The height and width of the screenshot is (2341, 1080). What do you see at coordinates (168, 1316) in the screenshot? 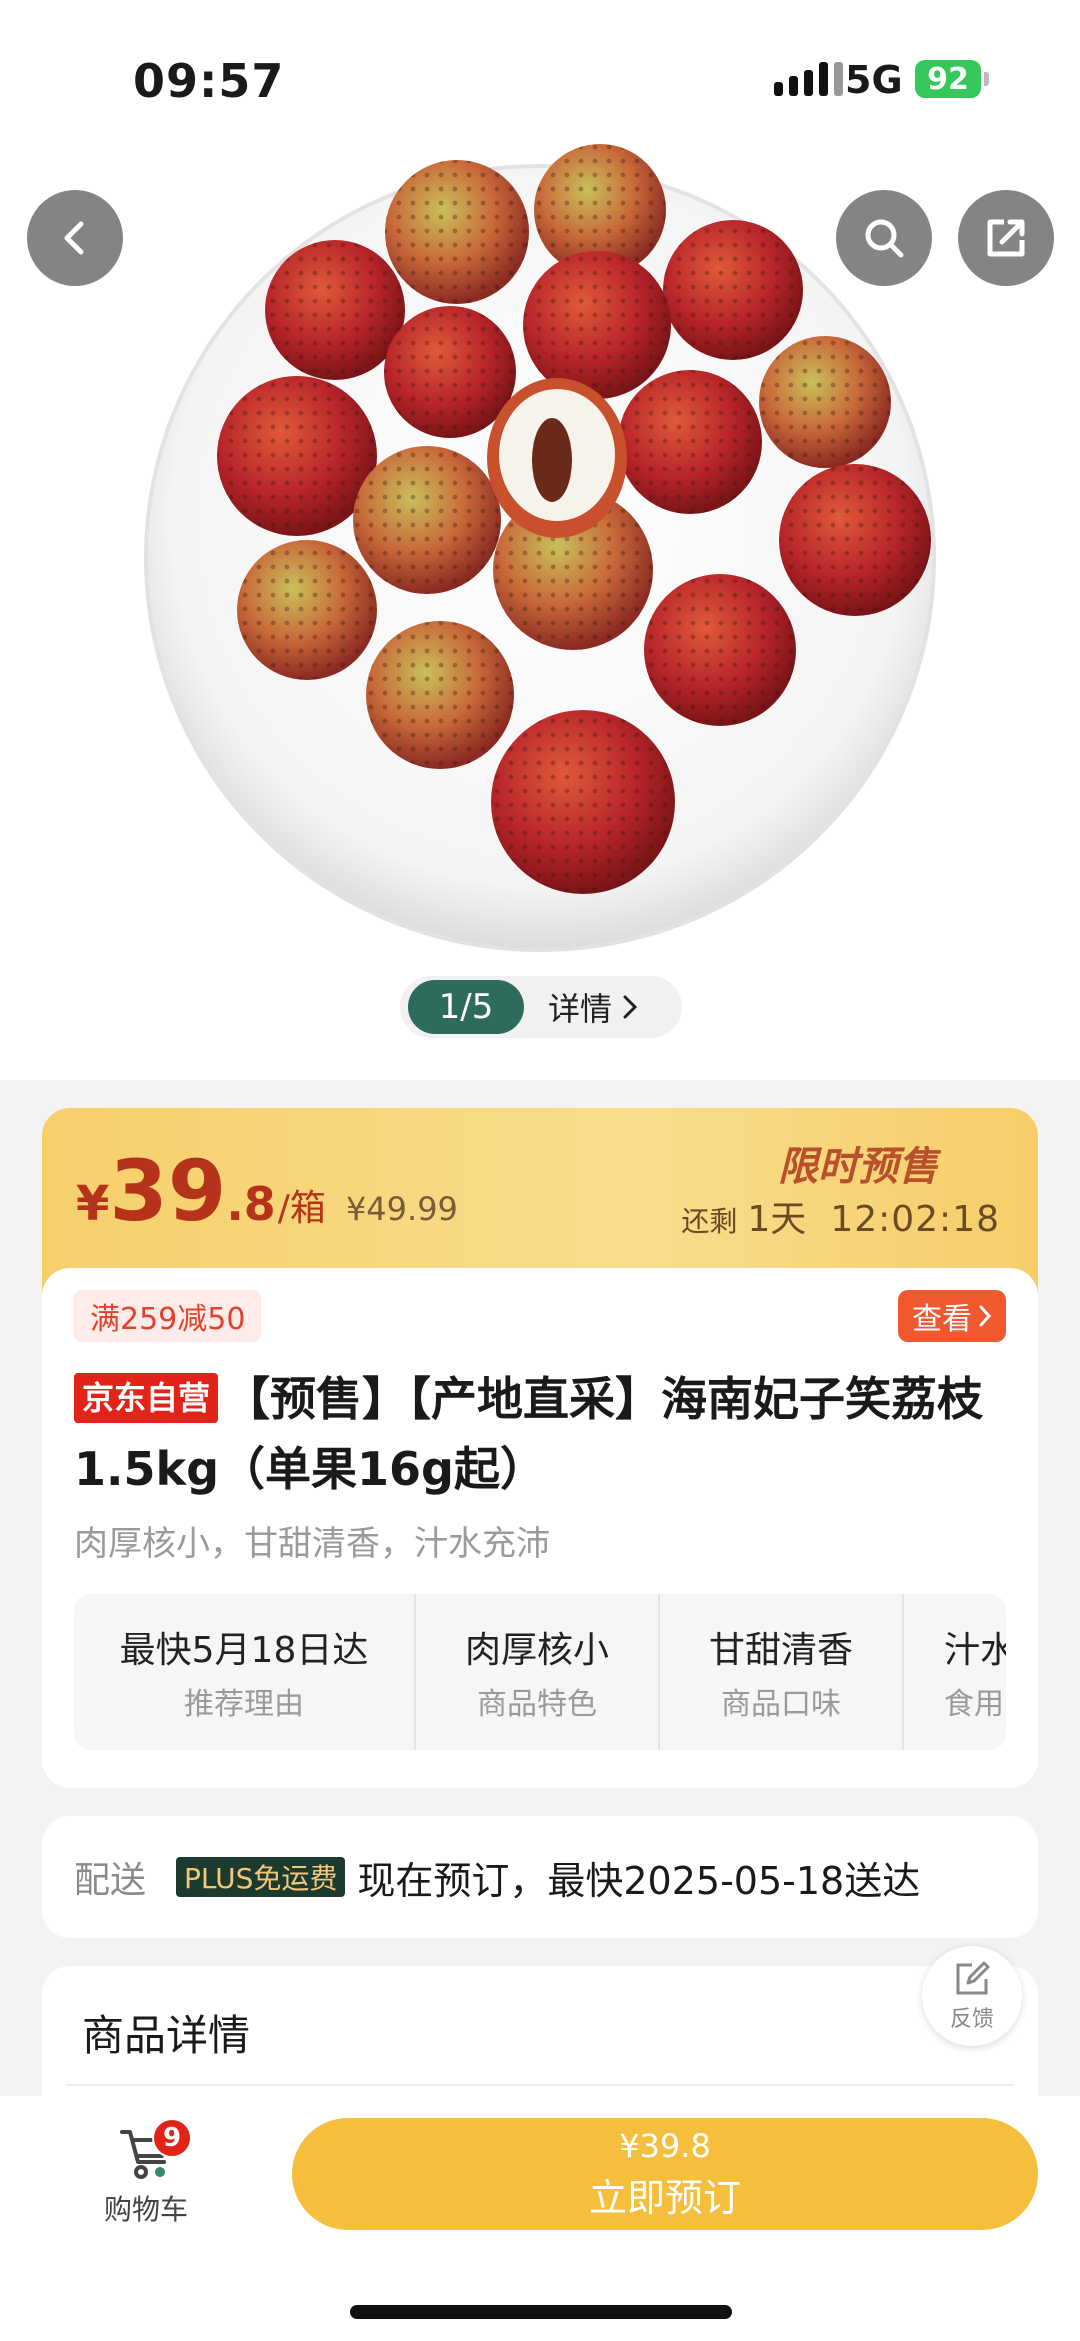
I see `coupon-badge: 满259减50` at bounding box center [168, 1316].